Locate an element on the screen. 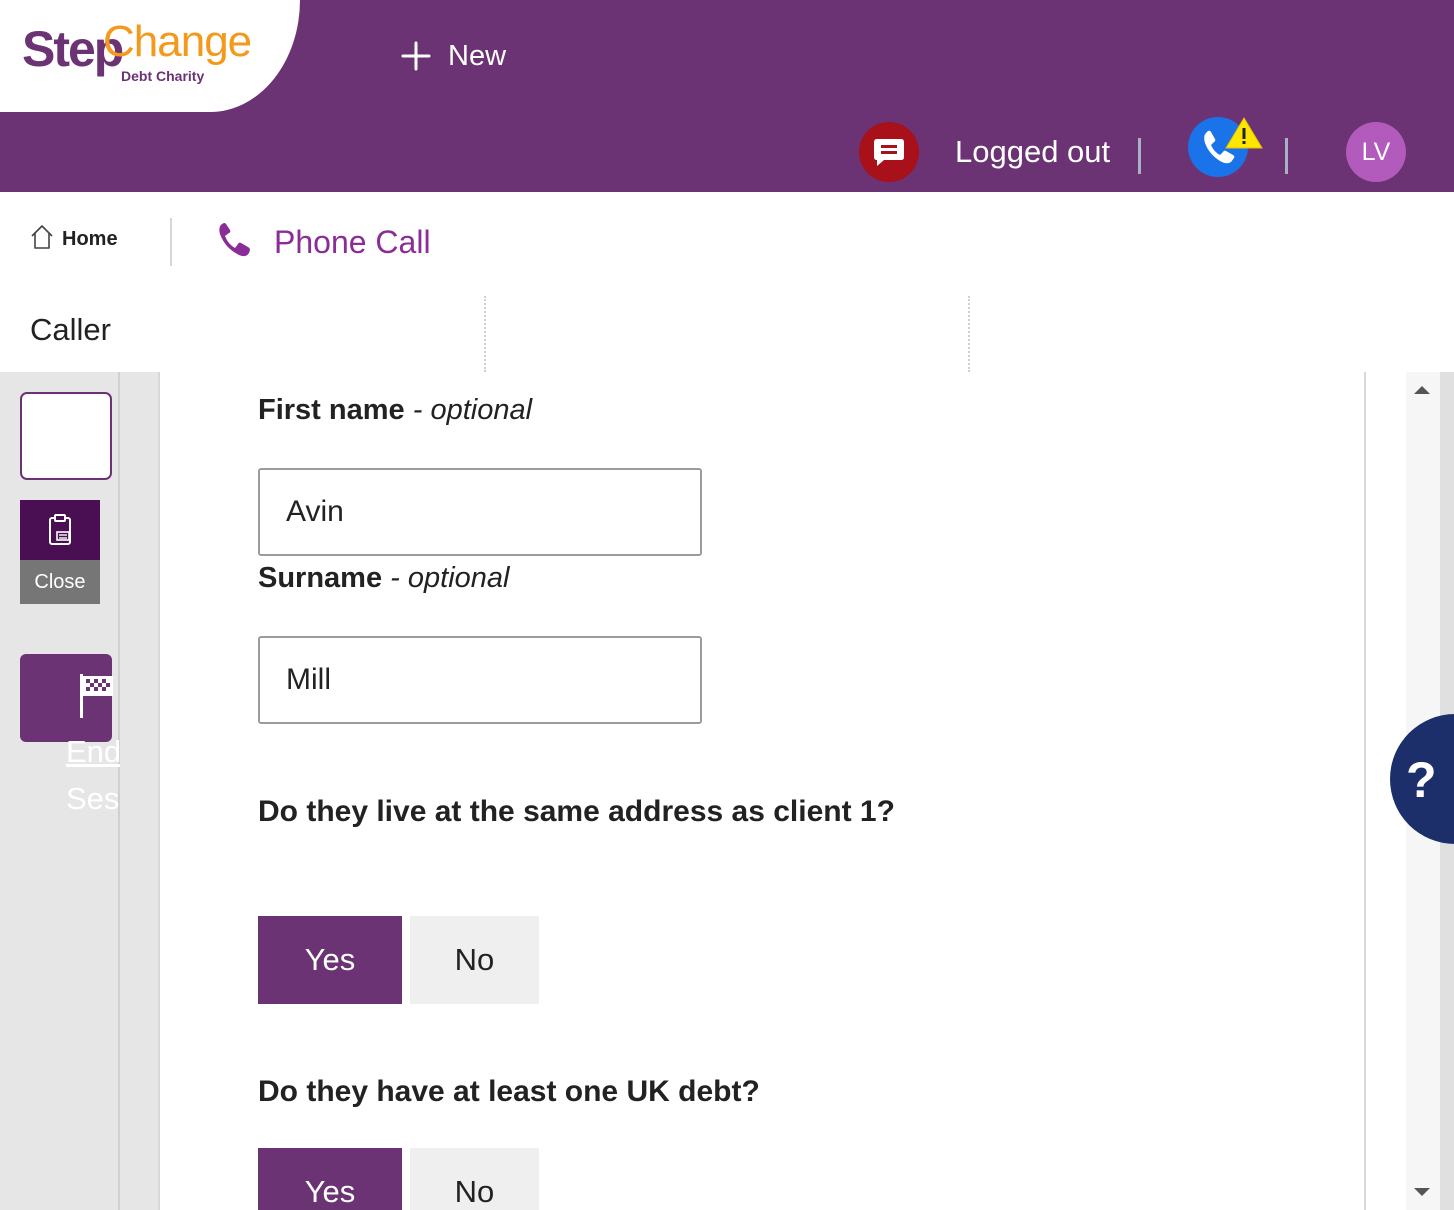 The image size is (1454, 1210). session-status-text: Logged out is located at coordinates (1033, 151).